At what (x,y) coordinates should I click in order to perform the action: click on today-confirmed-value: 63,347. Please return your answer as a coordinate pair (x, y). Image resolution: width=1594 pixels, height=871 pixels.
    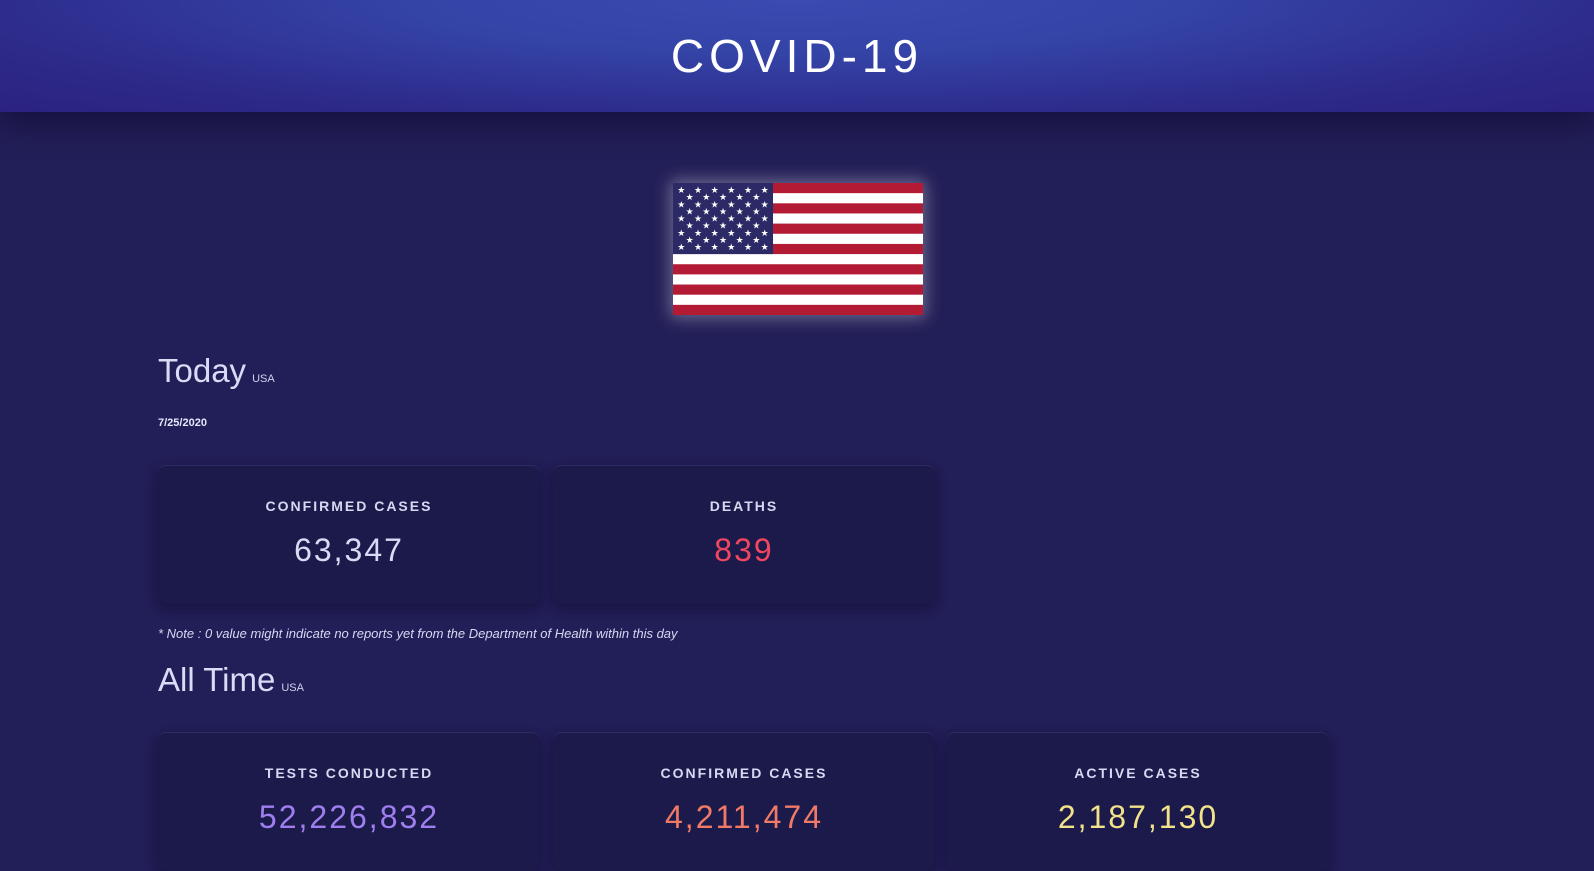
    Looking at the image, I should click on (349, 550).